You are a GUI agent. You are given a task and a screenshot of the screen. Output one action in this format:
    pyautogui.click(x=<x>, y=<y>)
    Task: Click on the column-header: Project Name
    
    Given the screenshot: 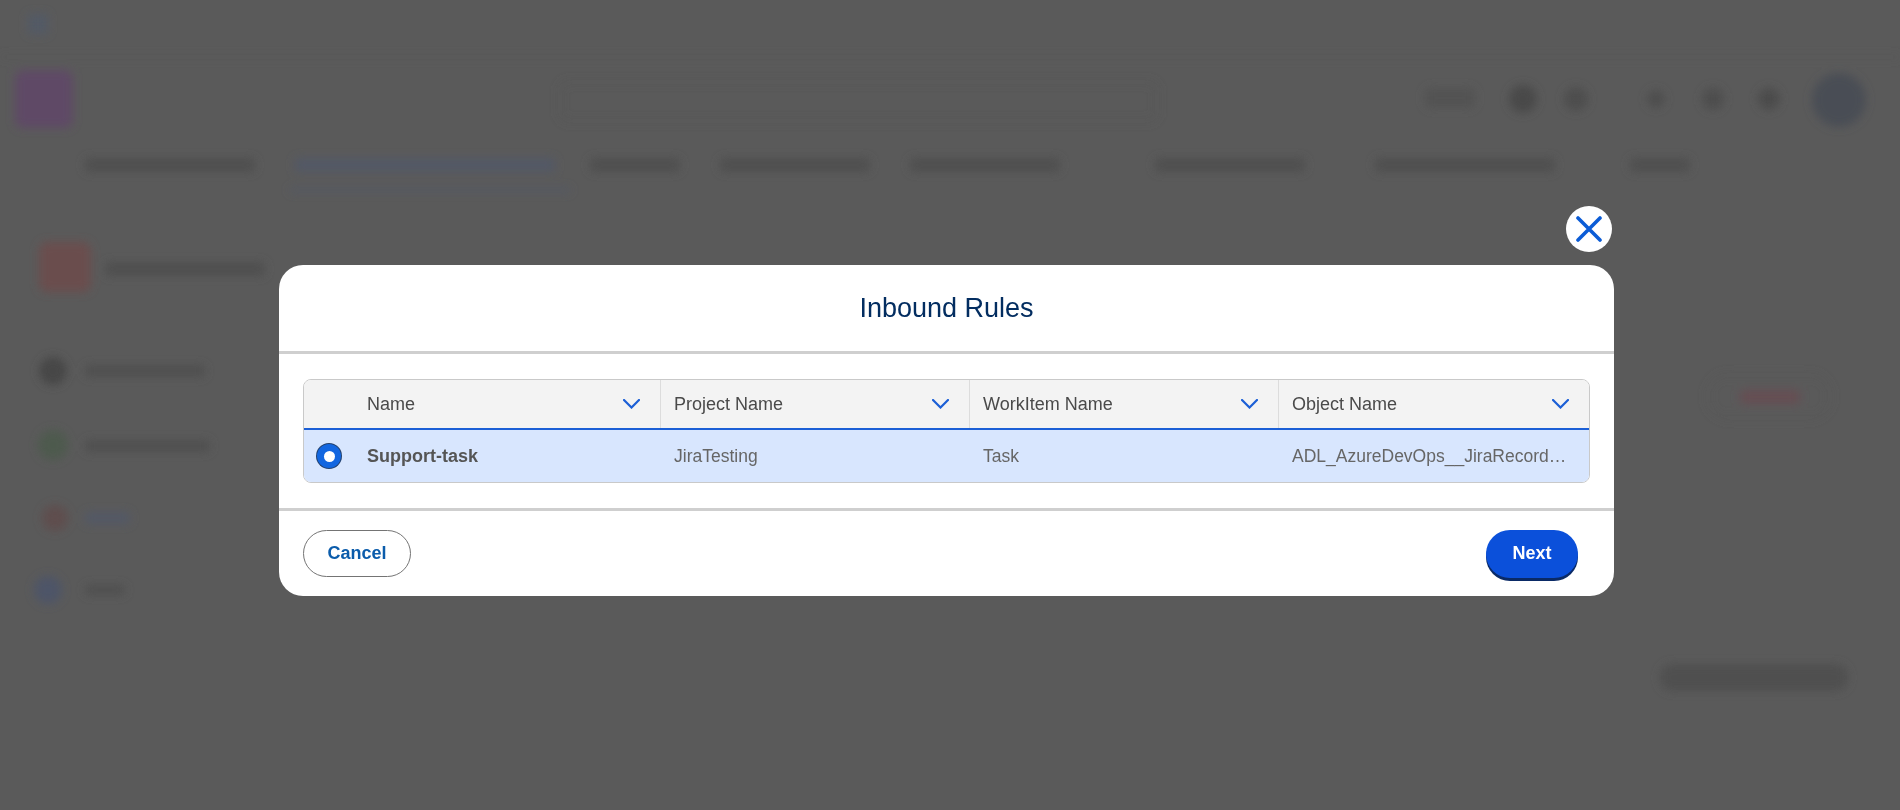 What is the action you would take?
    pyautogui.click(x=729, y=404)
    